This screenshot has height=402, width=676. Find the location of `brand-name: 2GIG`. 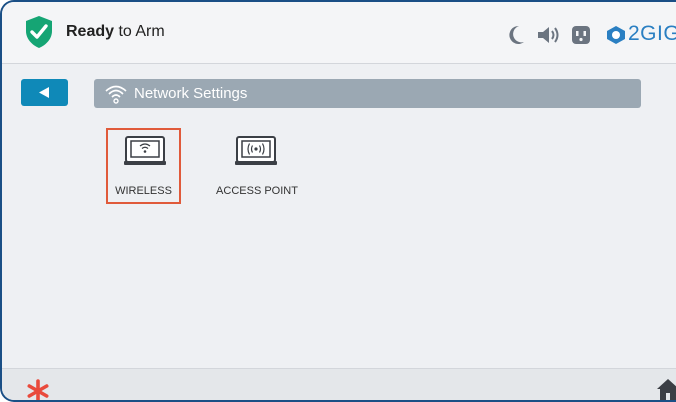

brand-name: 2GIG is located at coordinates (652, 33).